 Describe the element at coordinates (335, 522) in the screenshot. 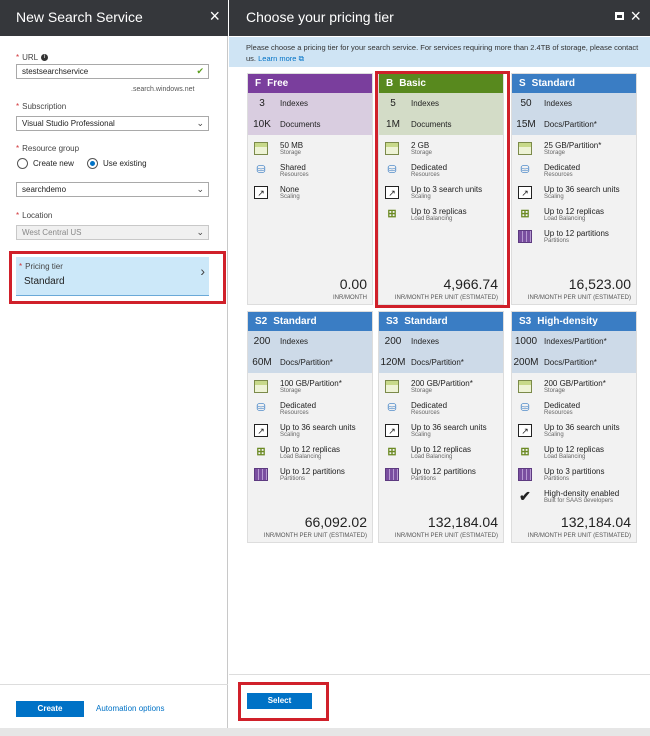

I see `tier-price: 66,092.02` at that location.